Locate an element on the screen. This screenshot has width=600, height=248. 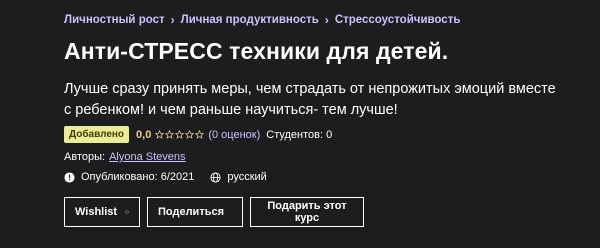
globe-icon is located at coordinates (215, 177).